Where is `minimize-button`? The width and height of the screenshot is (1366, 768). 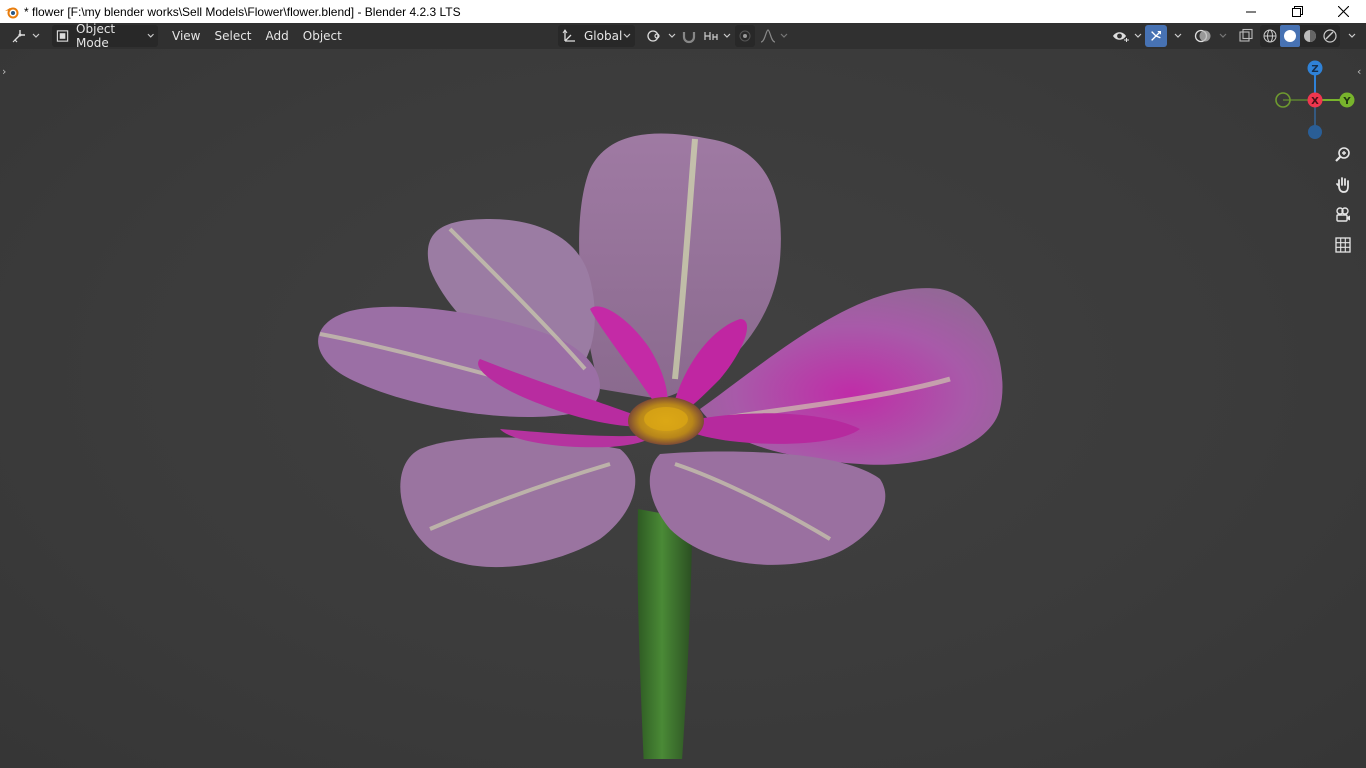
minimize-button is located at coordinates (1251, 11).